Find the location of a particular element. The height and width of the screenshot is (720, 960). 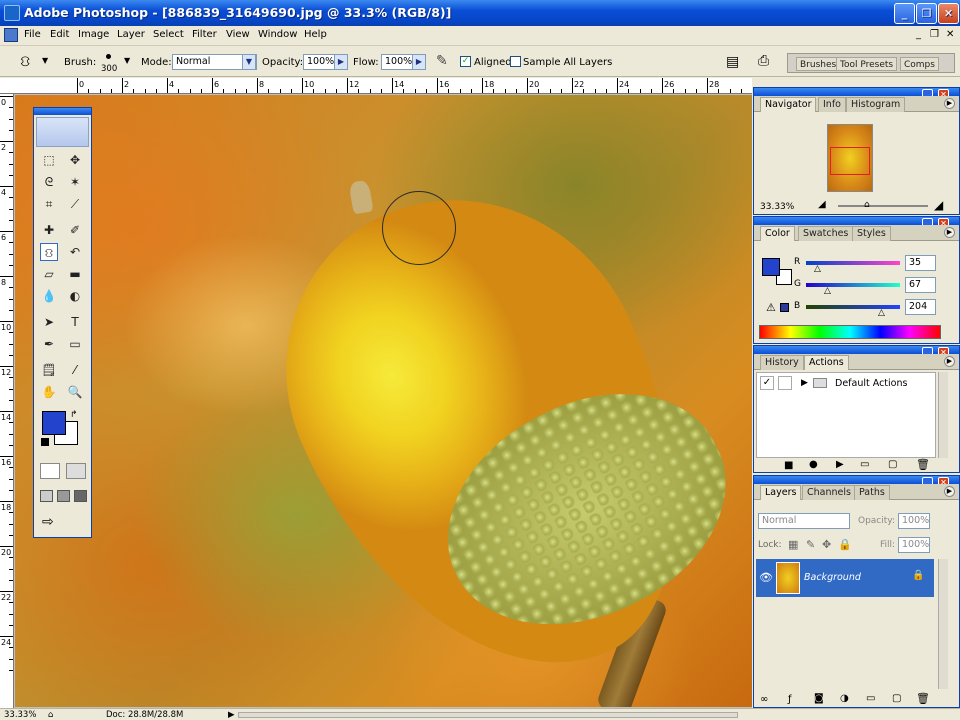

action-expand-icon: ▶ is located at coordinates (804, 383).